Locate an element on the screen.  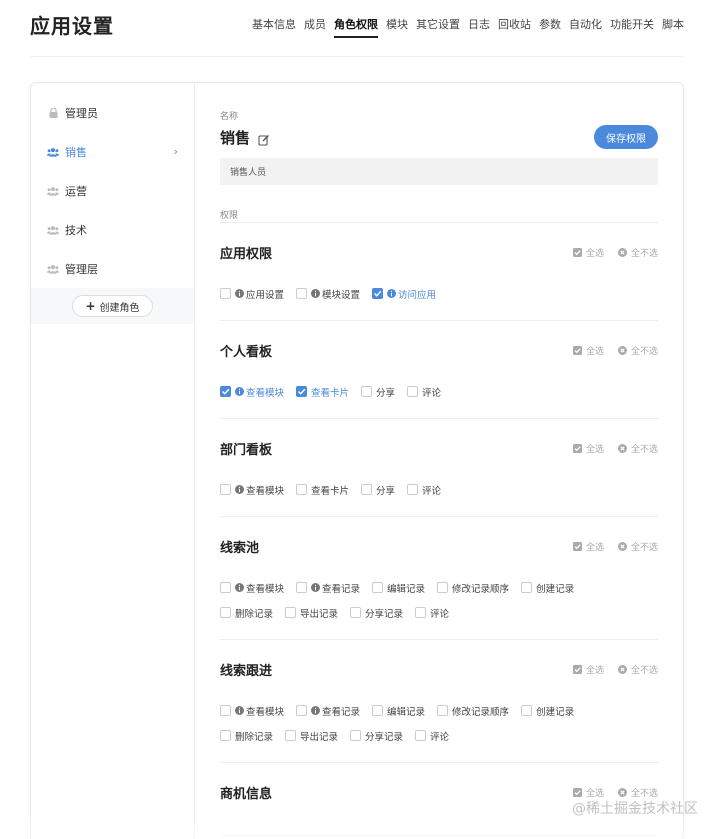
role-item: 运营 is located at coordinates (112, 190).